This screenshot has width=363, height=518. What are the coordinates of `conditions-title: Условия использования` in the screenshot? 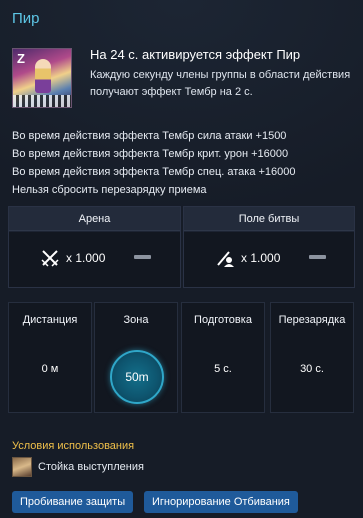 It's located at (73, 446).